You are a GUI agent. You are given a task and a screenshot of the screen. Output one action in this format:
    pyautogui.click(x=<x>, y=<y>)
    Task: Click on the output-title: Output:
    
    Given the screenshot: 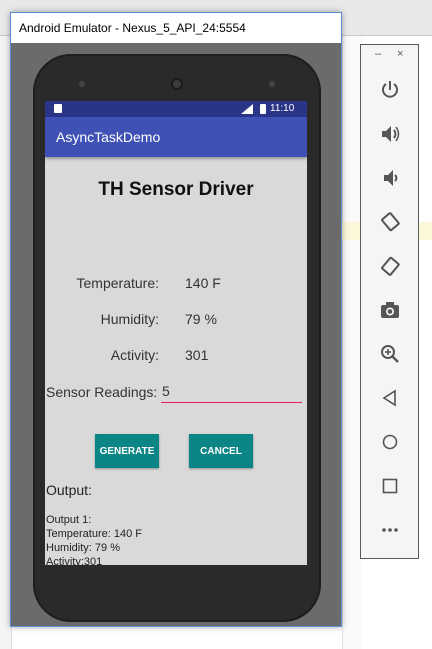 What is the action you would take?
    pyautogui.click(x=69, y=490)
    